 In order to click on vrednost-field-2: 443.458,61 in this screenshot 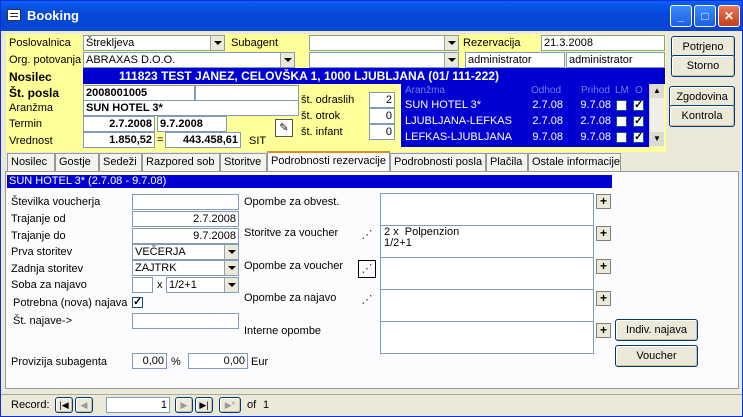, I will do `click(203, 140)`.